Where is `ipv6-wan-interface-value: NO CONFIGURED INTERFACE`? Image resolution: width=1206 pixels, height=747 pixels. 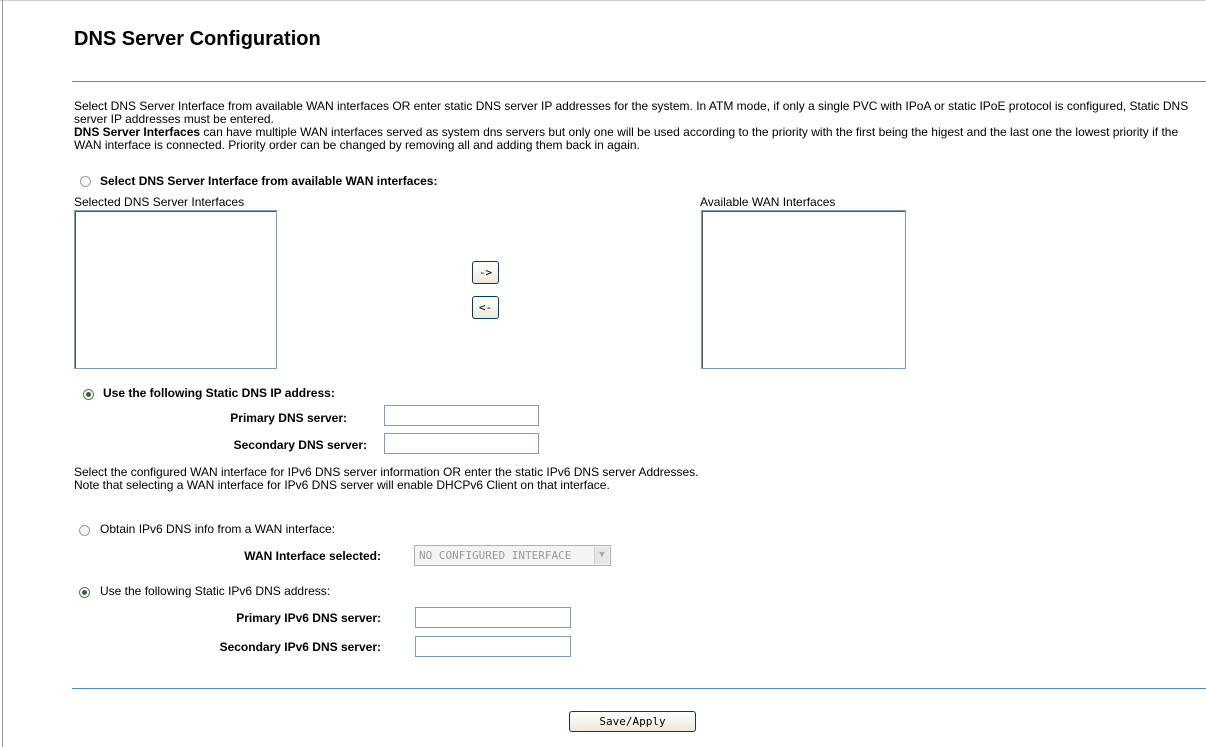
ipv6-wan-interface-value: NO CONFIGURED INTERFACE is located at coordinates (495, 555).